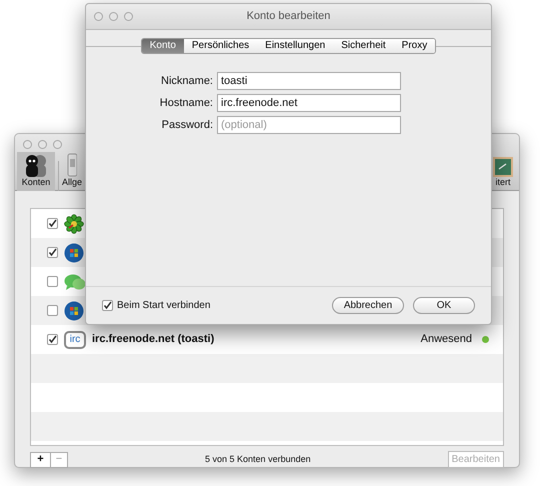 The height and width of the screenshot is (486, 540). Describe the element at coordinates (186, 125) in the screenshot. I see `field-label: Password:` at that location.